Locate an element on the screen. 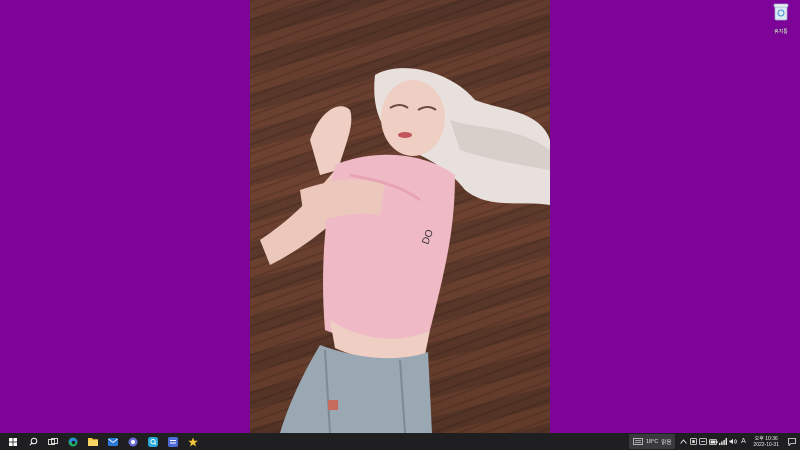 This screenshot has width=800, height=450. edge-icon is located at coordinates (73, 441).